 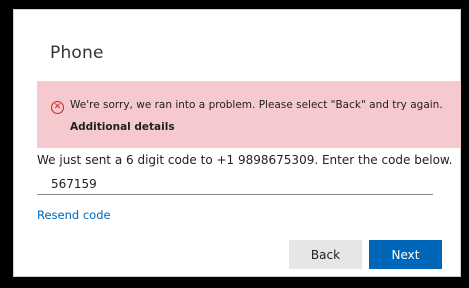 What do you see at coordinates (325, 254) in the screenshot?
I see `back-button: Back` at bounding box center [325, 254].